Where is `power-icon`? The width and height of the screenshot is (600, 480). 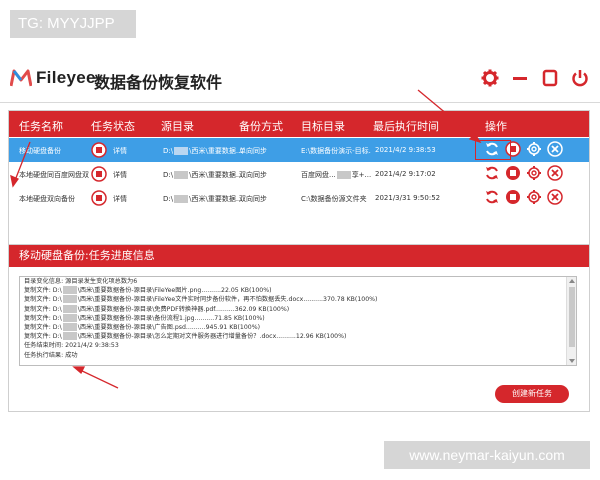
power-icon is located at coordinates (580, 78).